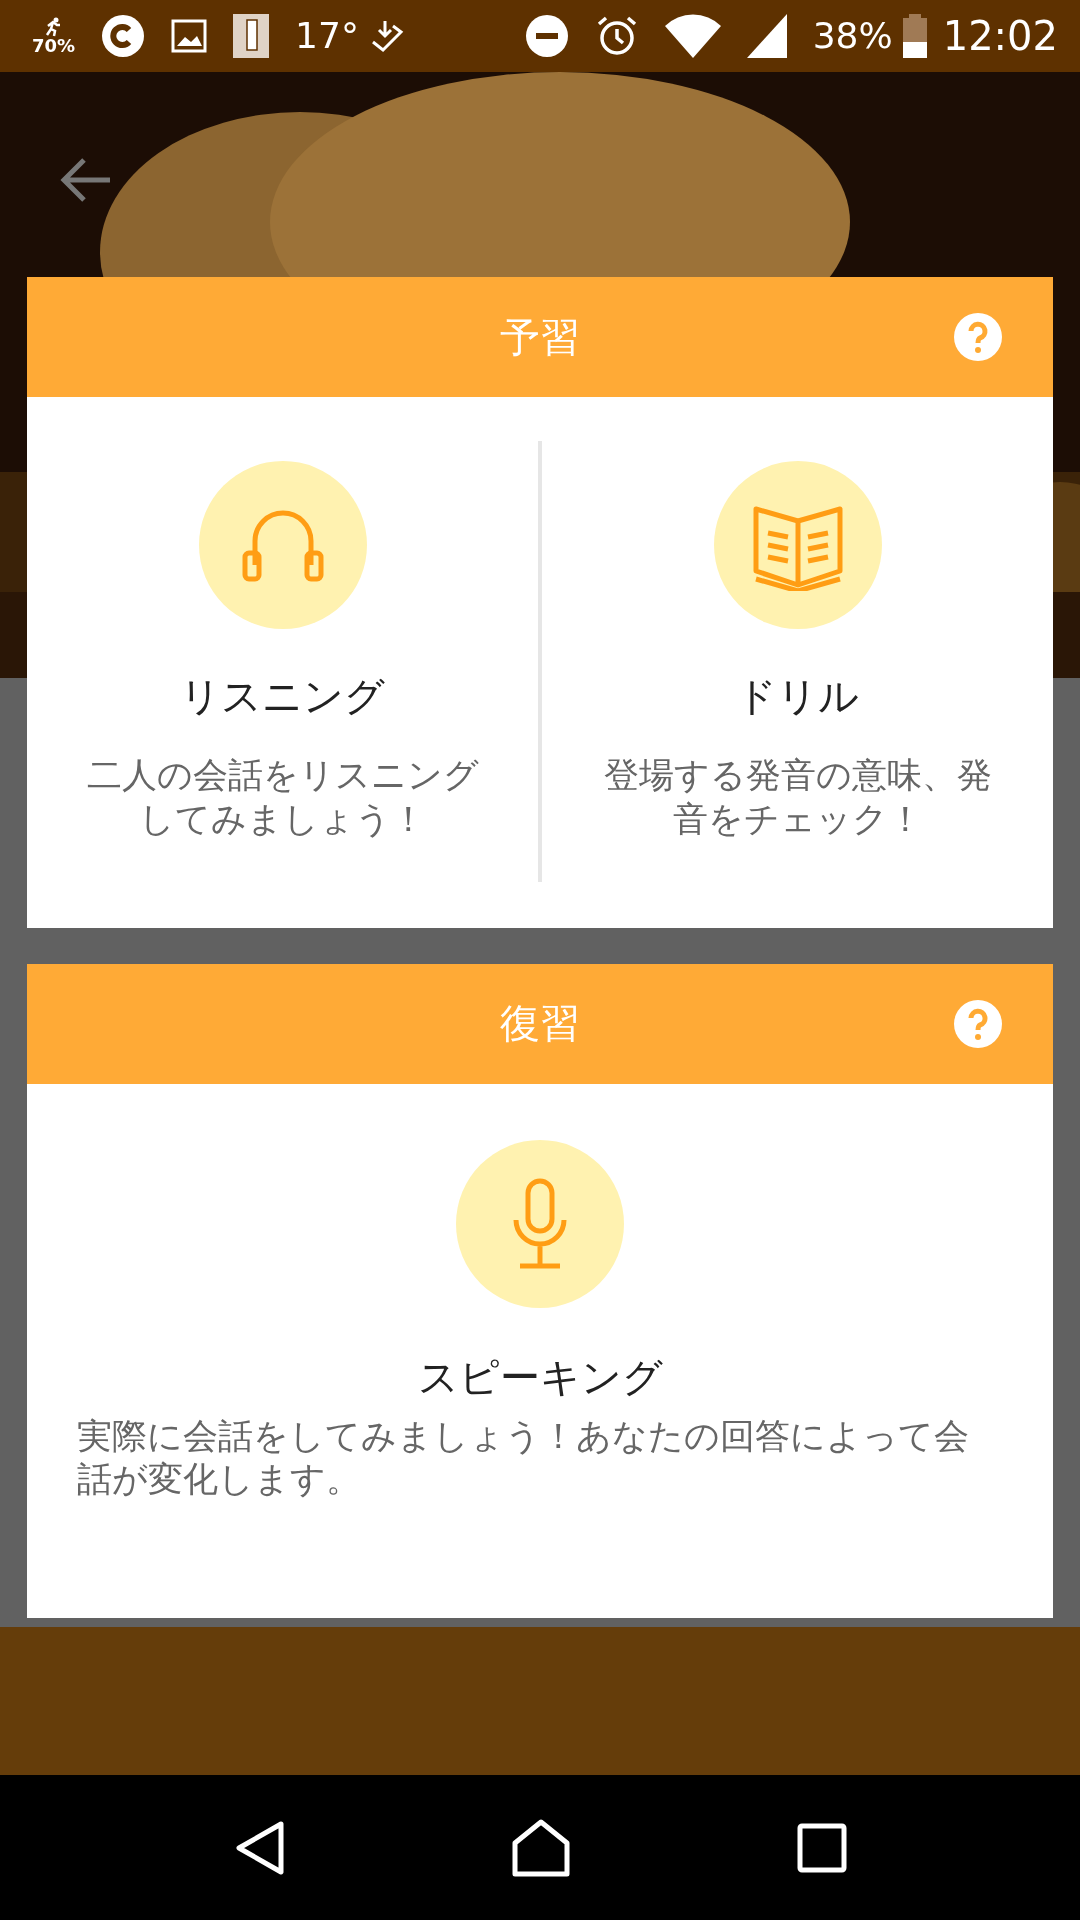  Describe the element at coordinates (86, 180) in the screenshot. I see `back-arrow-icon` at that location.